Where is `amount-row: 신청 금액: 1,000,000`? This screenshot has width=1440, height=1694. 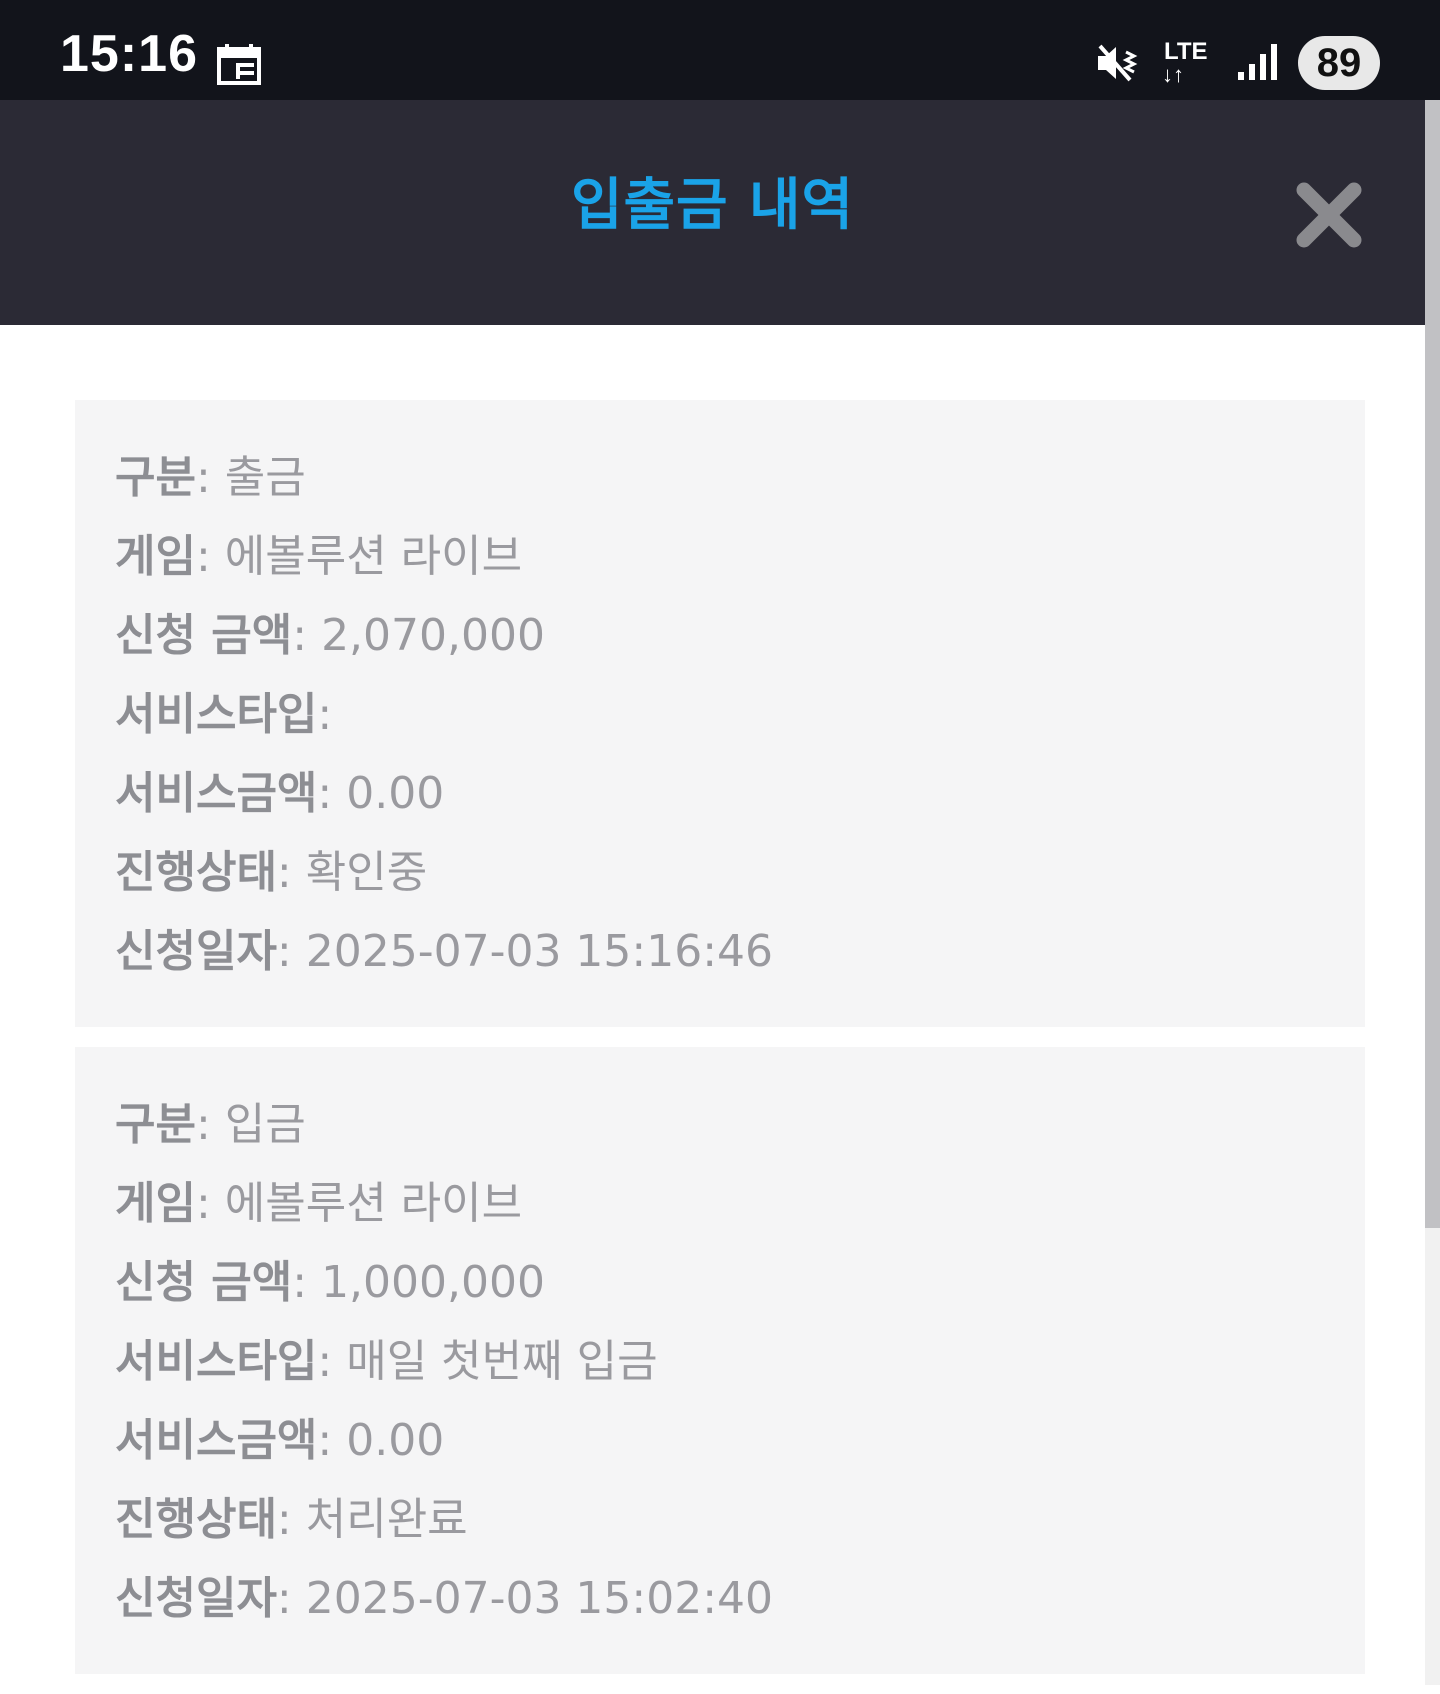 amount-row: 신청 금액: 1,000,000 is located at coordinates (720, 1282).